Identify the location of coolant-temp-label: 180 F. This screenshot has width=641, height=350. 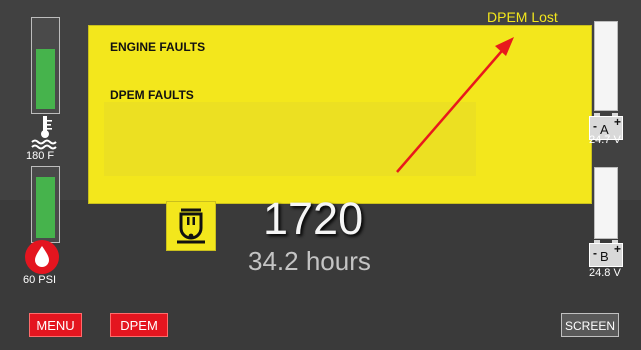
(40, 156).